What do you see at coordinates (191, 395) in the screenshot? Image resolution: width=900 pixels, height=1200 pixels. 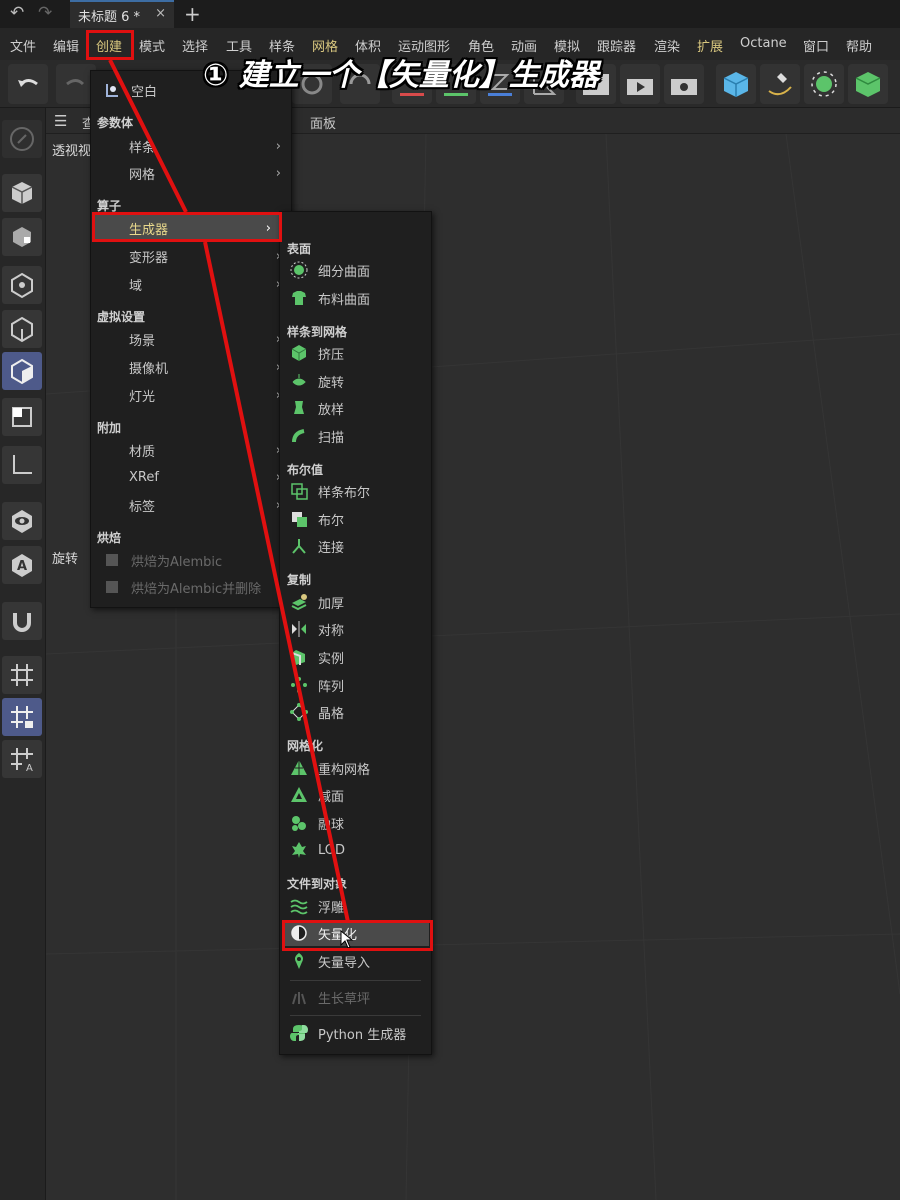 I see `menu-item-light: 灯光›` at bounding box center [191, 395].